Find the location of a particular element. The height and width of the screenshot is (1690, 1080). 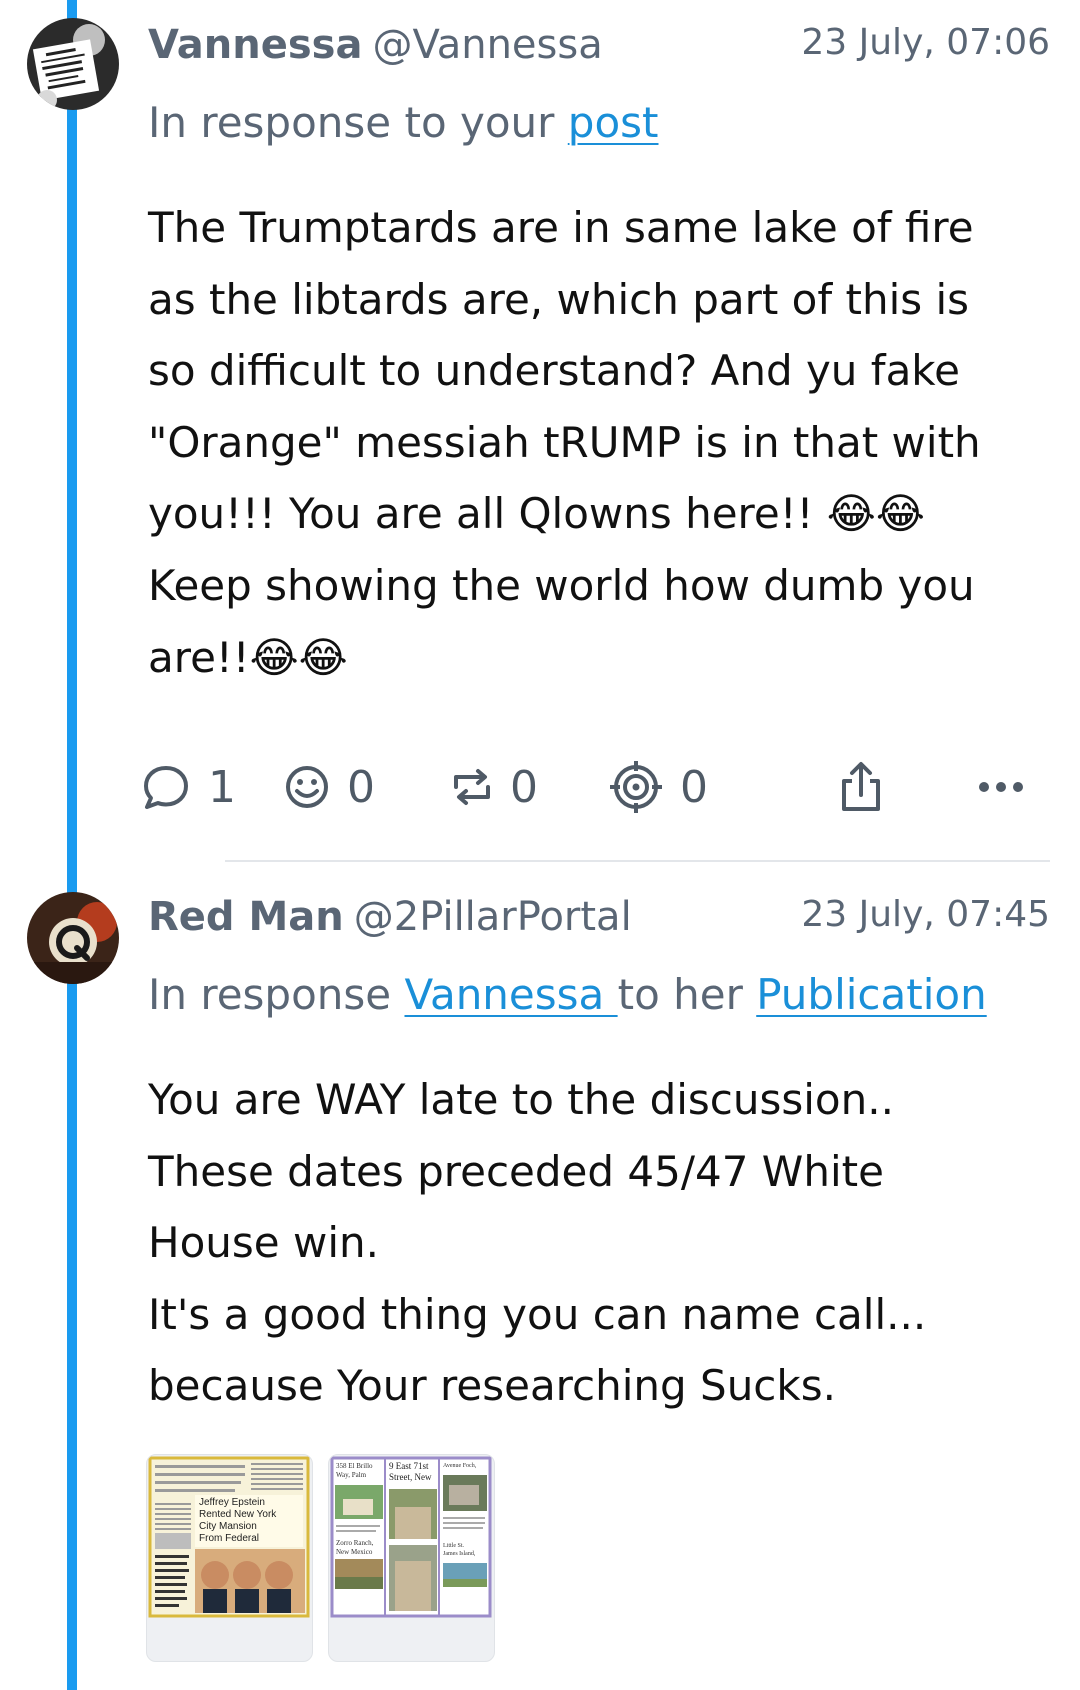

share-button is located at coordinates (861, 787).